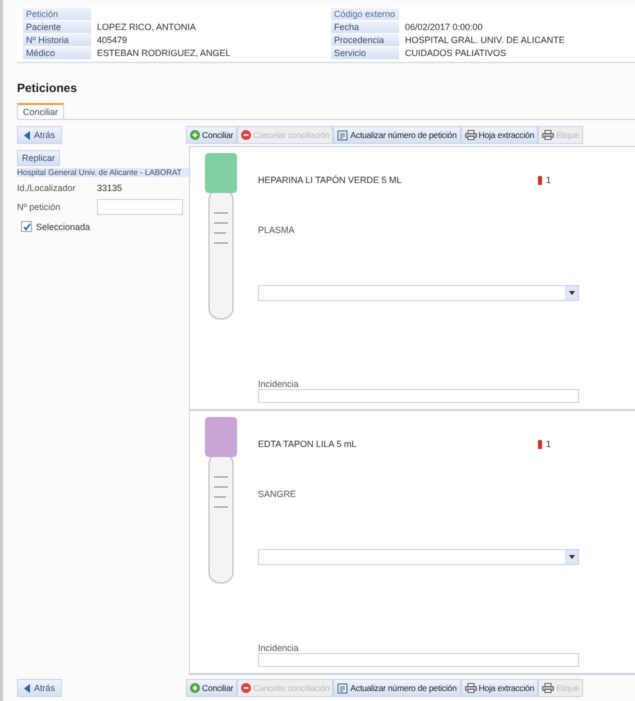  Describe the element at coordinates (57, 14) in the screenshot. I see `header-title: Petición` at that location.